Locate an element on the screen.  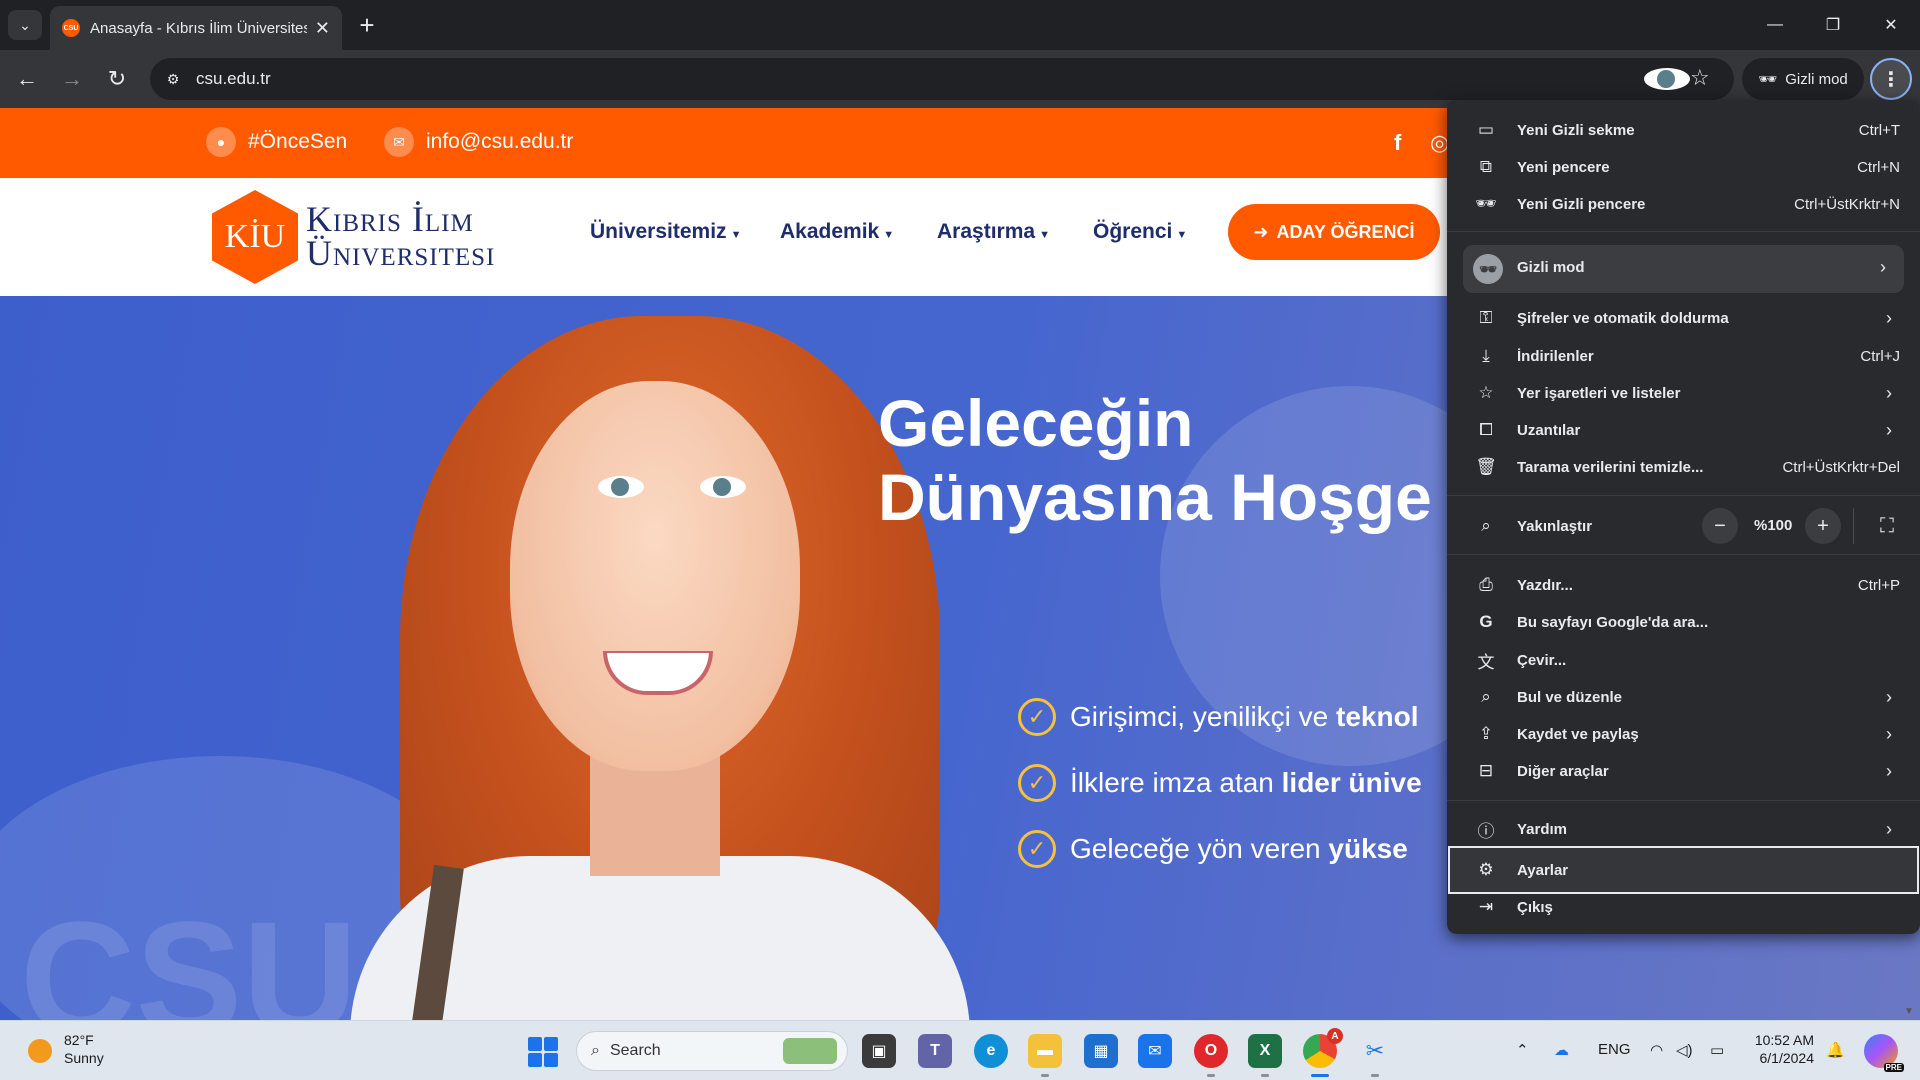
menu-exit: ⇥ Çıkış is located at coordinates (1683, 907).